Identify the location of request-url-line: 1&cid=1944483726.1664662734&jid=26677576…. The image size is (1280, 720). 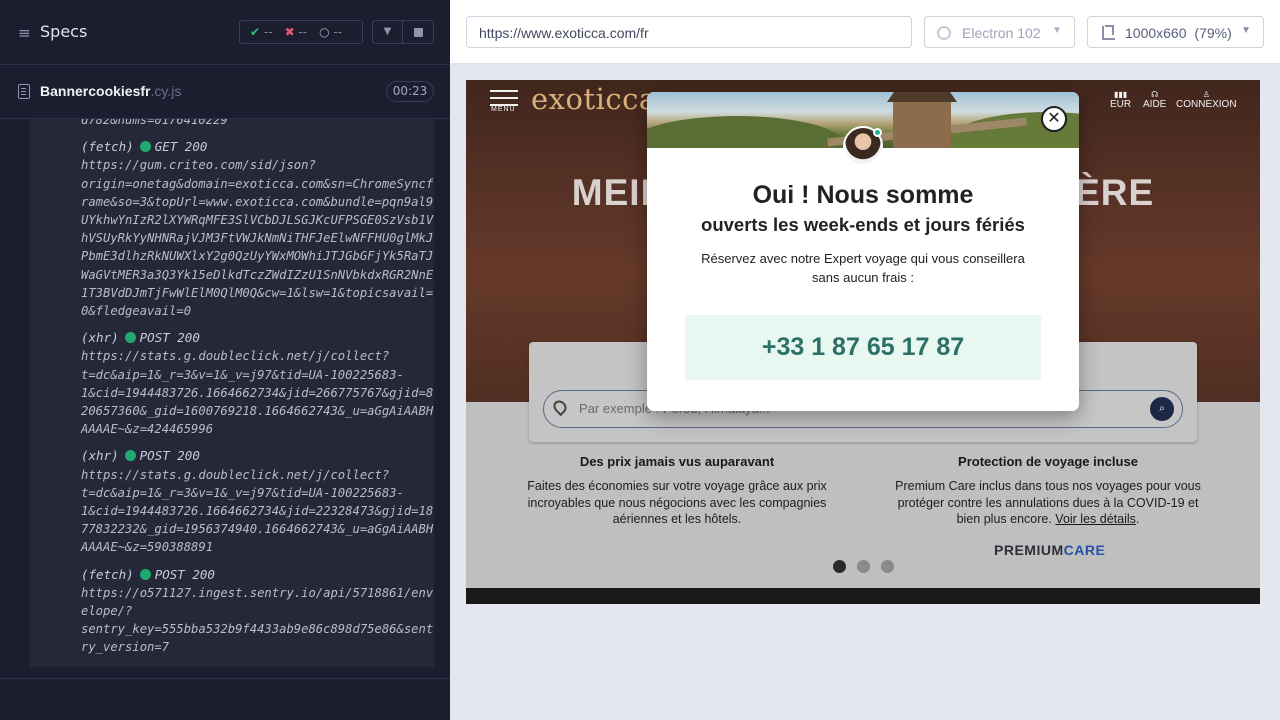
(257, 392).